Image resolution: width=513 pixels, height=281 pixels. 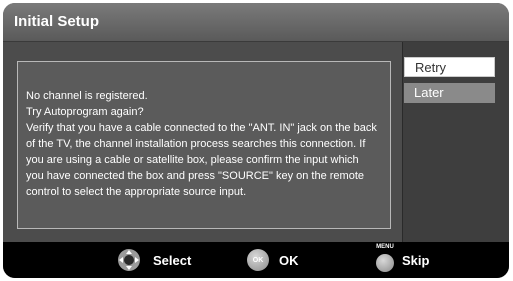 I want to click on title-bar: Initial Setup, so click(x=256, y=22).